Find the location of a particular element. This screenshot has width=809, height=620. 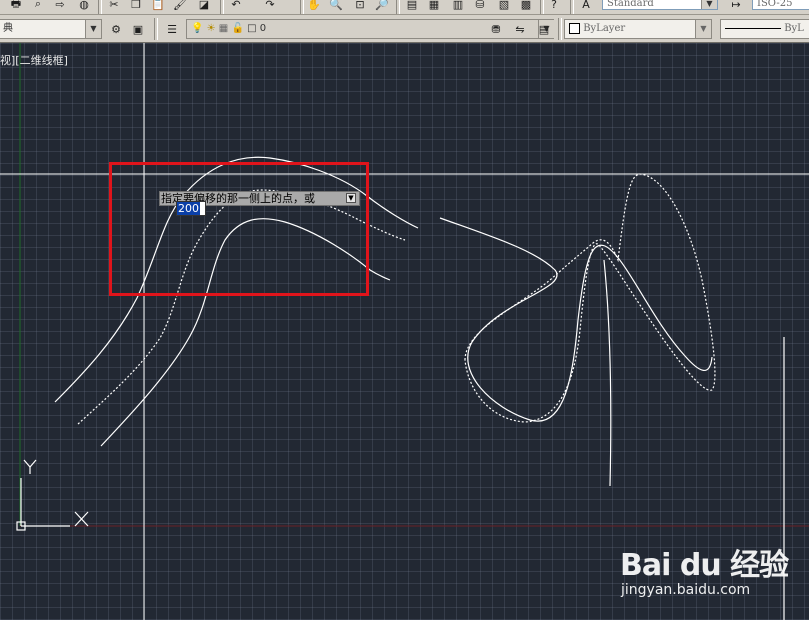

markup-icon: ▧ is located at coordinates (504, 6).